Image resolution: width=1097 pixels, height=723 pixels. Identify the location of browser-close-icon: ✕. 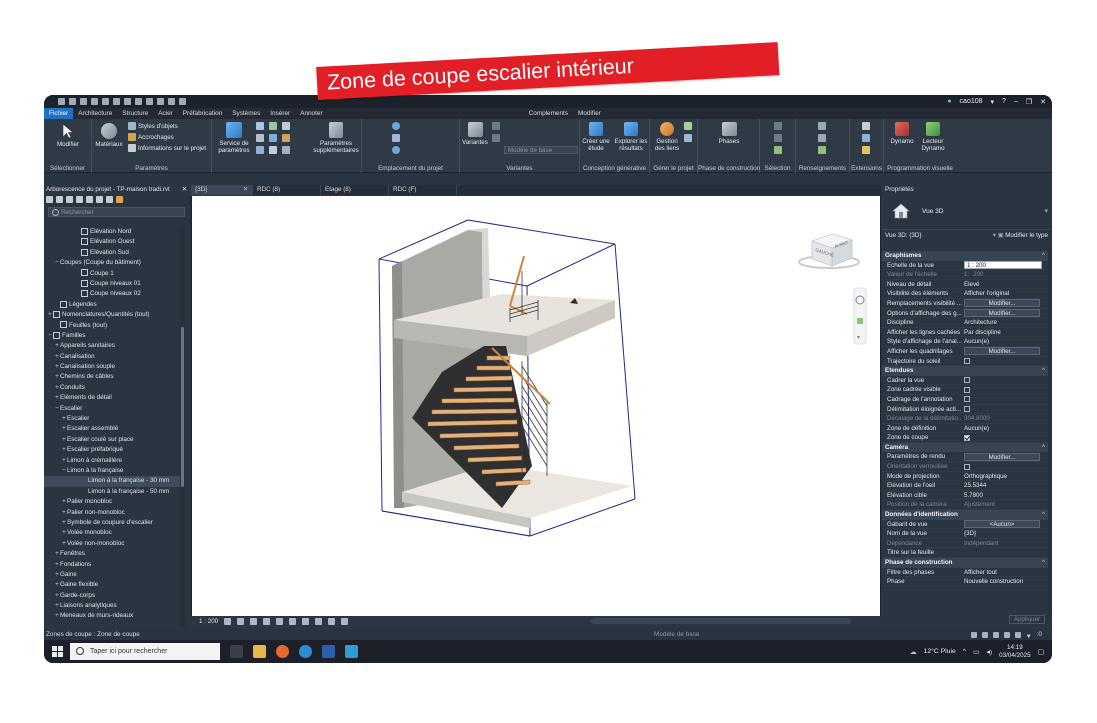
(185, 189).